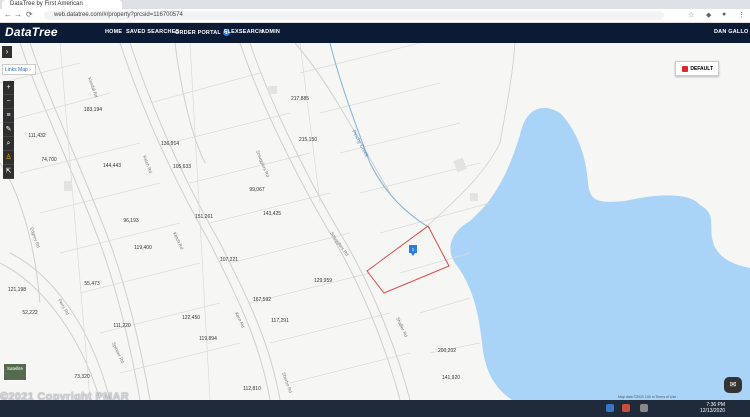 The image size is (750, 417). Describe the element at coordinates (701, 69) in the screenshot. I see `default-label: DEFAULT` at that location.